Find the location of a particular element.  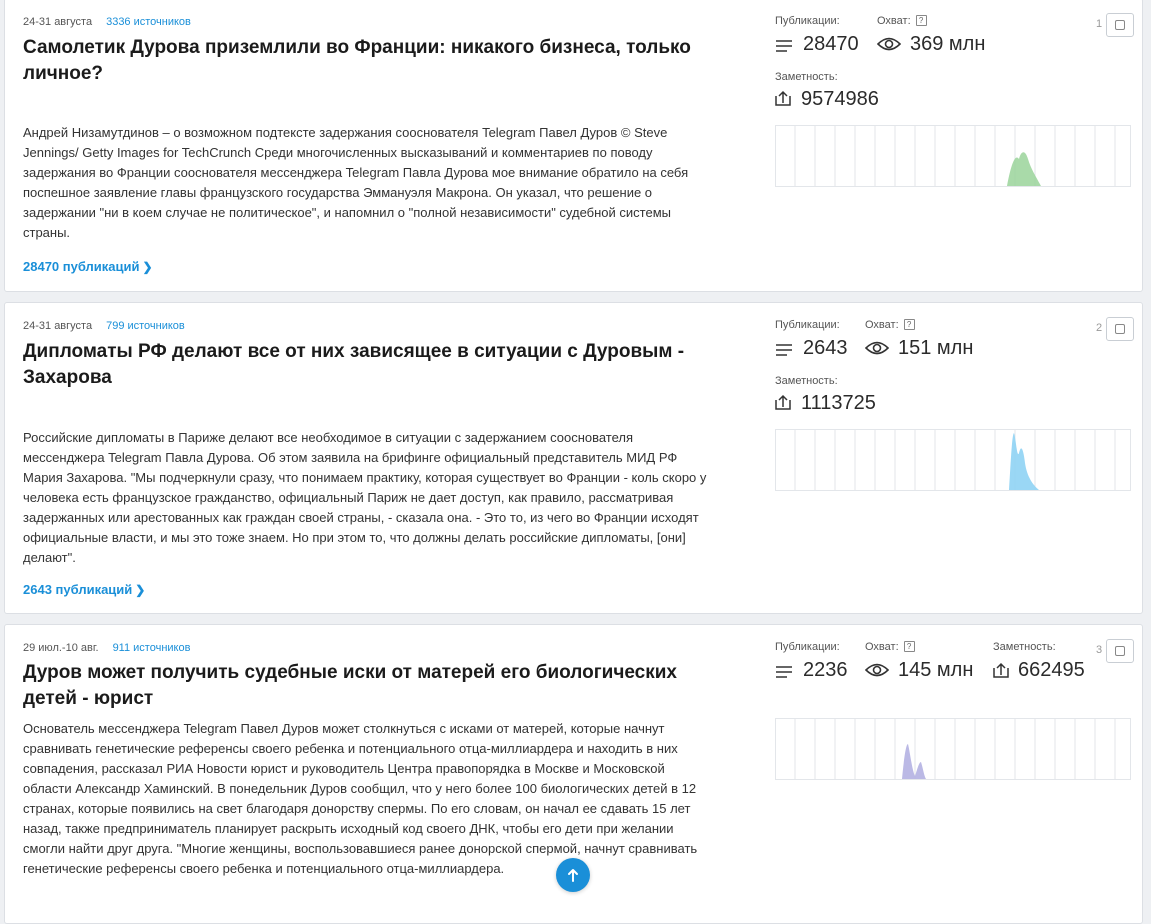

publications-value: 2236 is located at coordinates (825, 670).